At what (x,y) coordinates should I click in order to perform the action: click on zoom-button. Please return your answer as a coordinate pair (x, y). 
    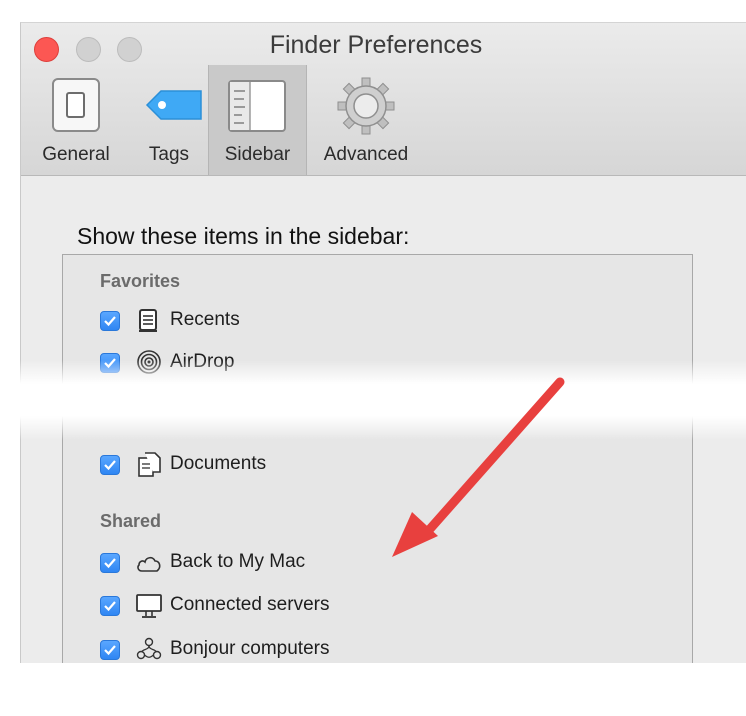
    Looking at the image, I should click on (129, 49).